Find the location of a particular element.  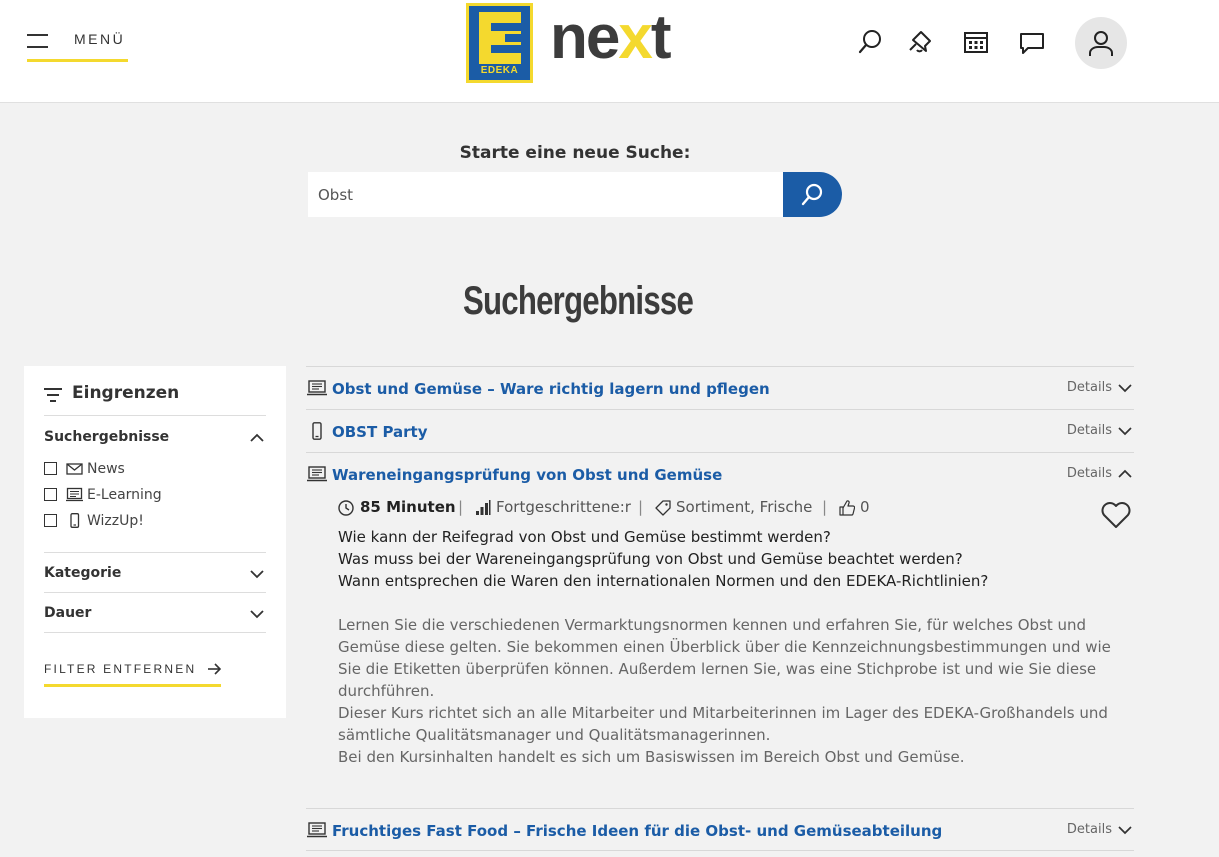

section-suchergebnisse-toggle: Suchergebnisse is located at coordinates (155, 439).